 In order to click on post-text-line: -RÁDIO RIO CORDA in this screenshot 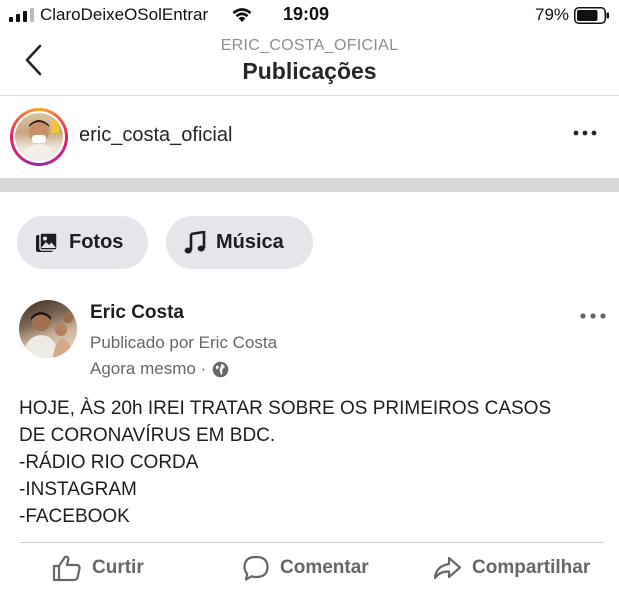, I will do `click(109, 462)`.